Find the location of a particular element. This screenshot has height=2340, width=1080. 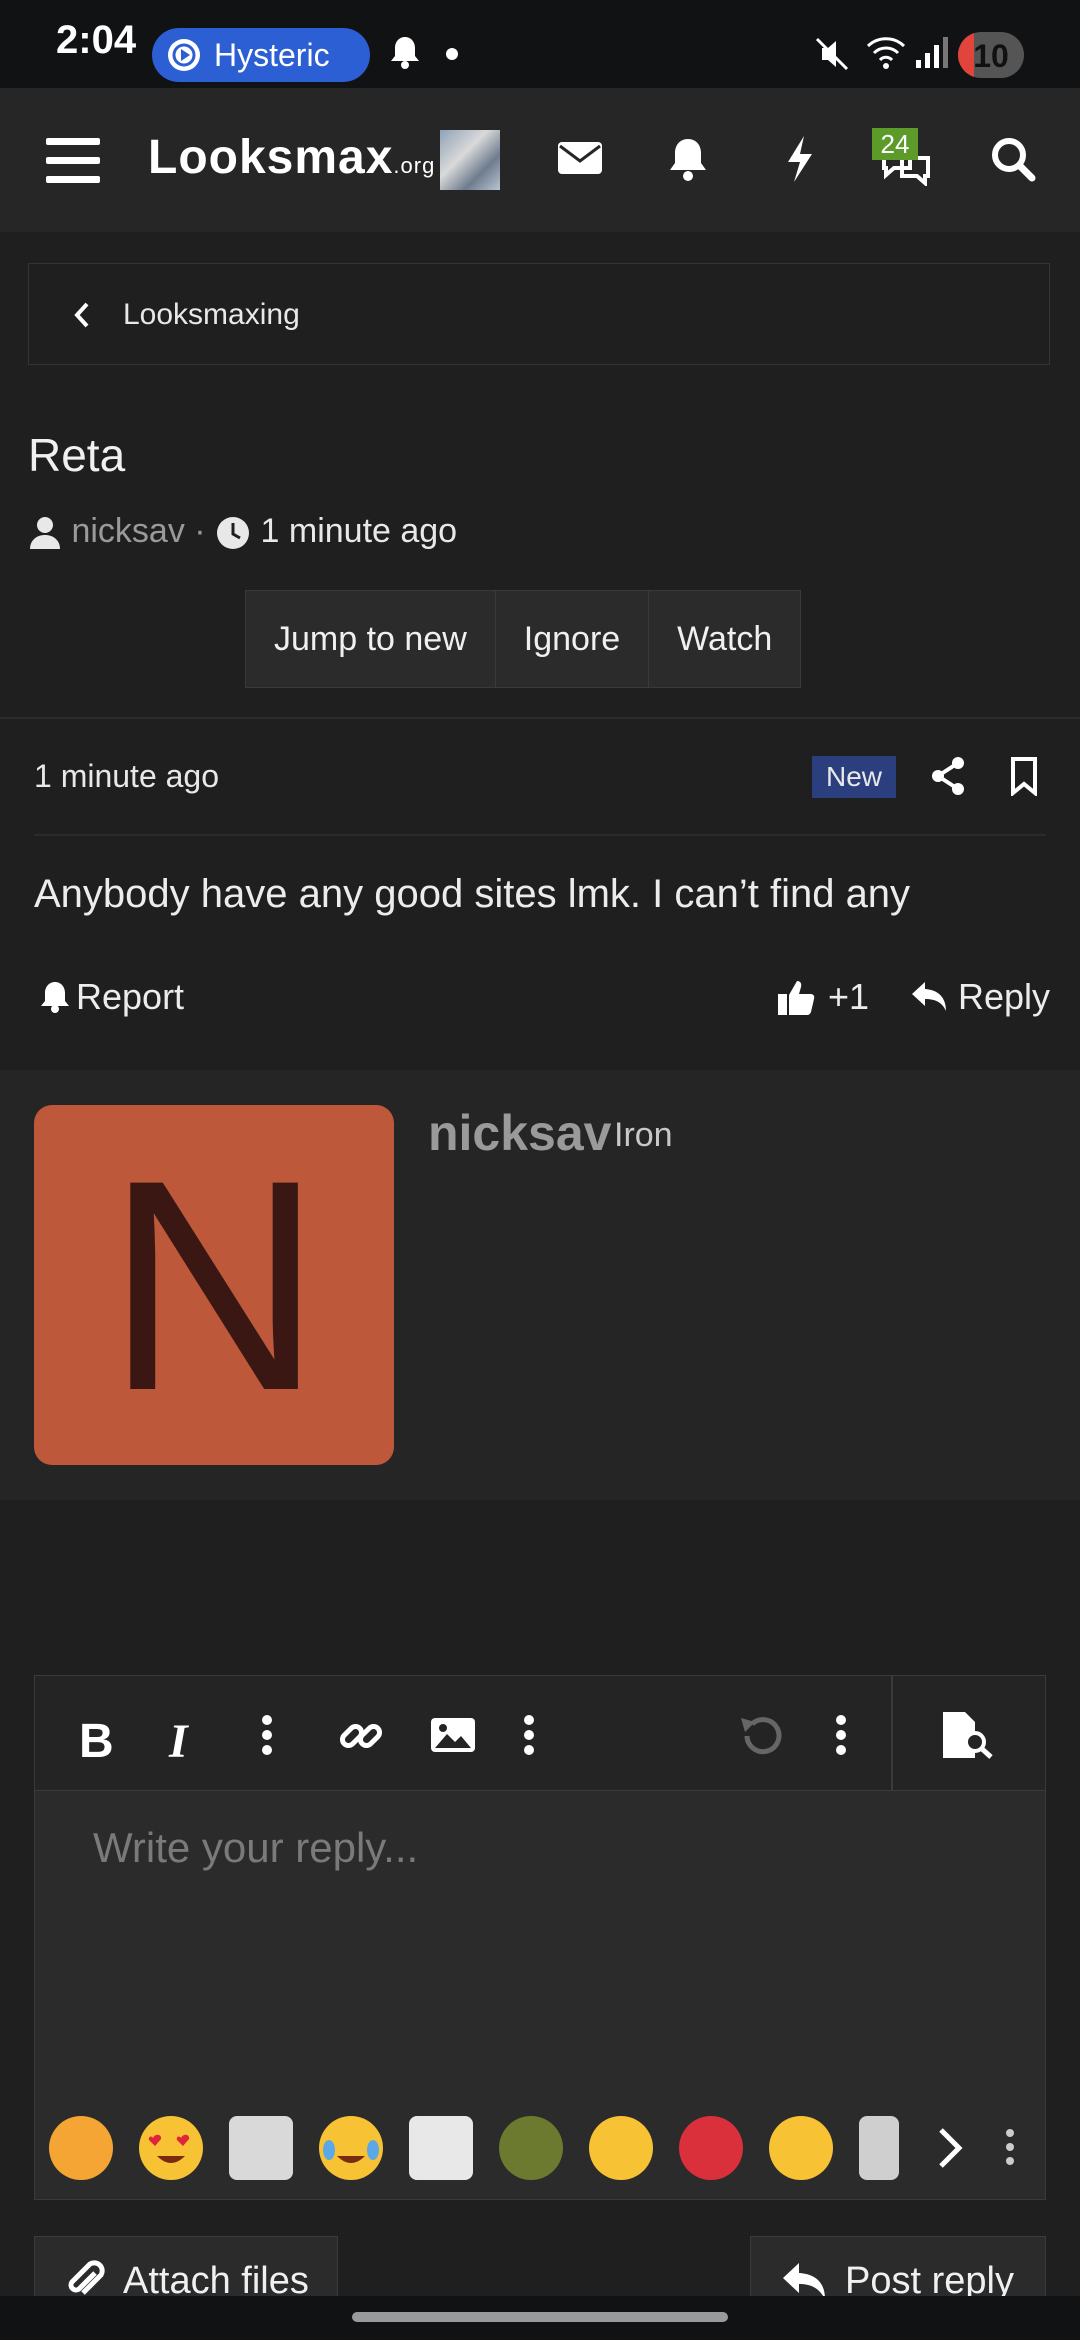

mute-icon is located at coordinates (832, 54).